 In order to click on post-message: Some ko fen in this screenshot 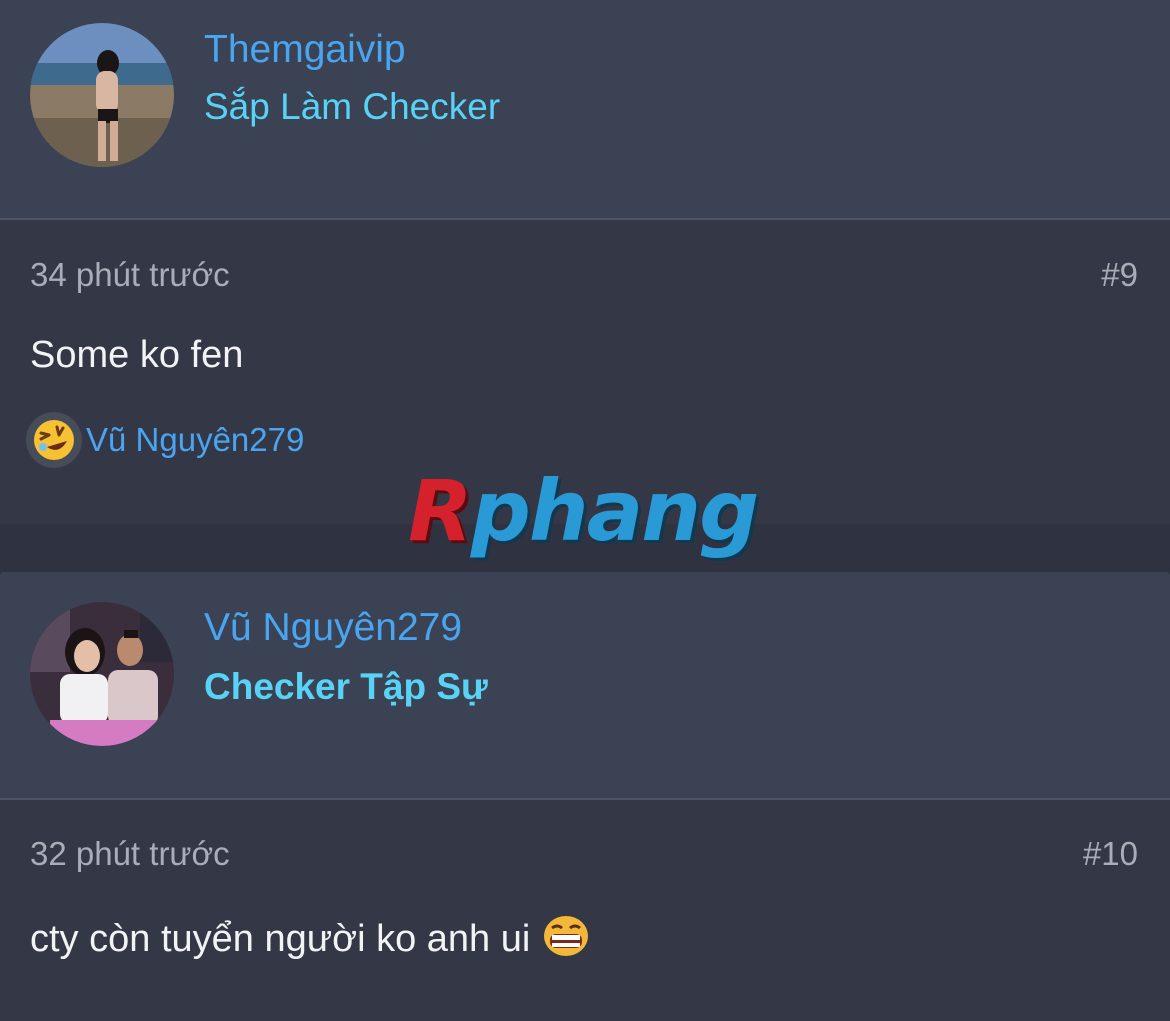, I will do `click(137, 355)`.